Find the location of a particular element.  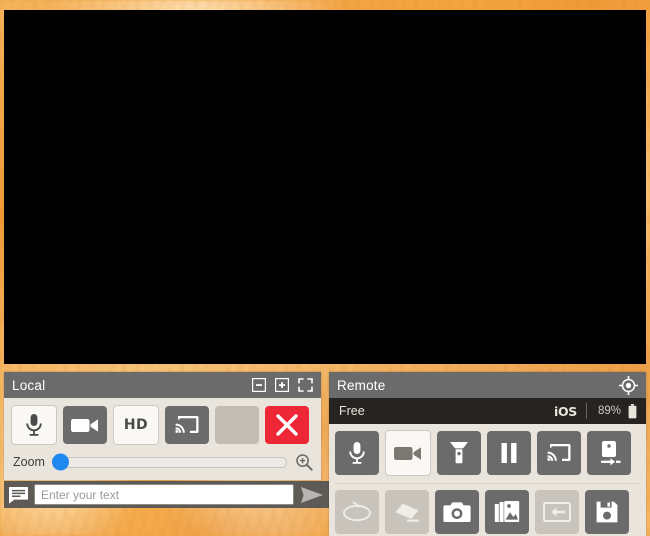

magnifier-plus-icon is located at coordinates (304, 462).